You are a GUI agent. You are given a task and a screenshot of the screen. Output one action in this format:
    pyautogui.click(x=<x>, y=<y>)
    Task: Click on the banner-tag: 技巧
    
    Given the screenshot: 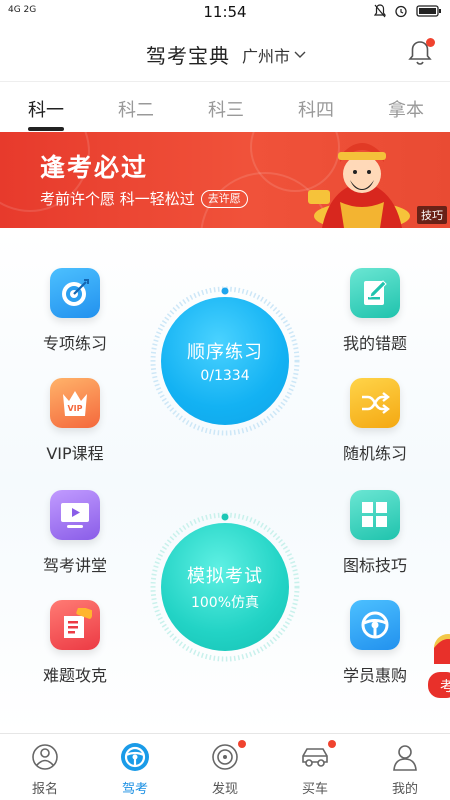 What is the action you would take?
    pyautogui.click(x=432, y=215)
    